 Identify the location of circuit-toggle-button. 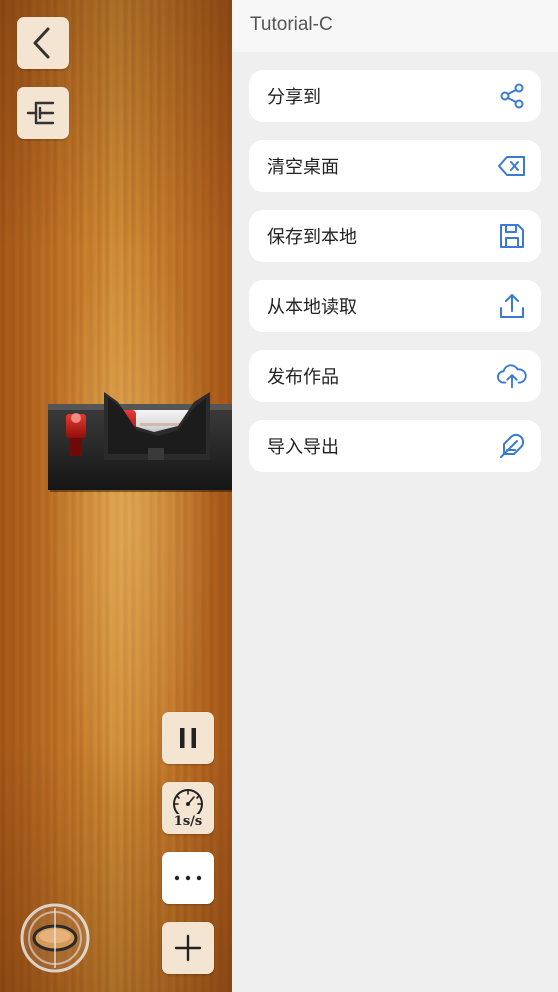
(43, 113).